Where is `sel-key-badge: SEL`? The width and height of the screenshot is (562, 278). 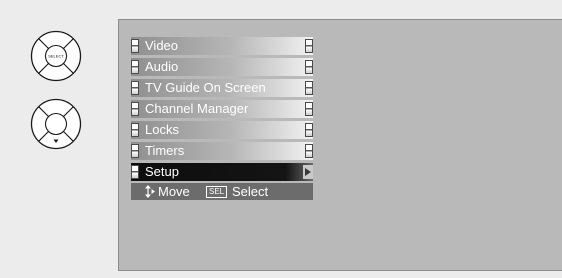
sel-key-badge: SEL is located at coordinates (217, 192).